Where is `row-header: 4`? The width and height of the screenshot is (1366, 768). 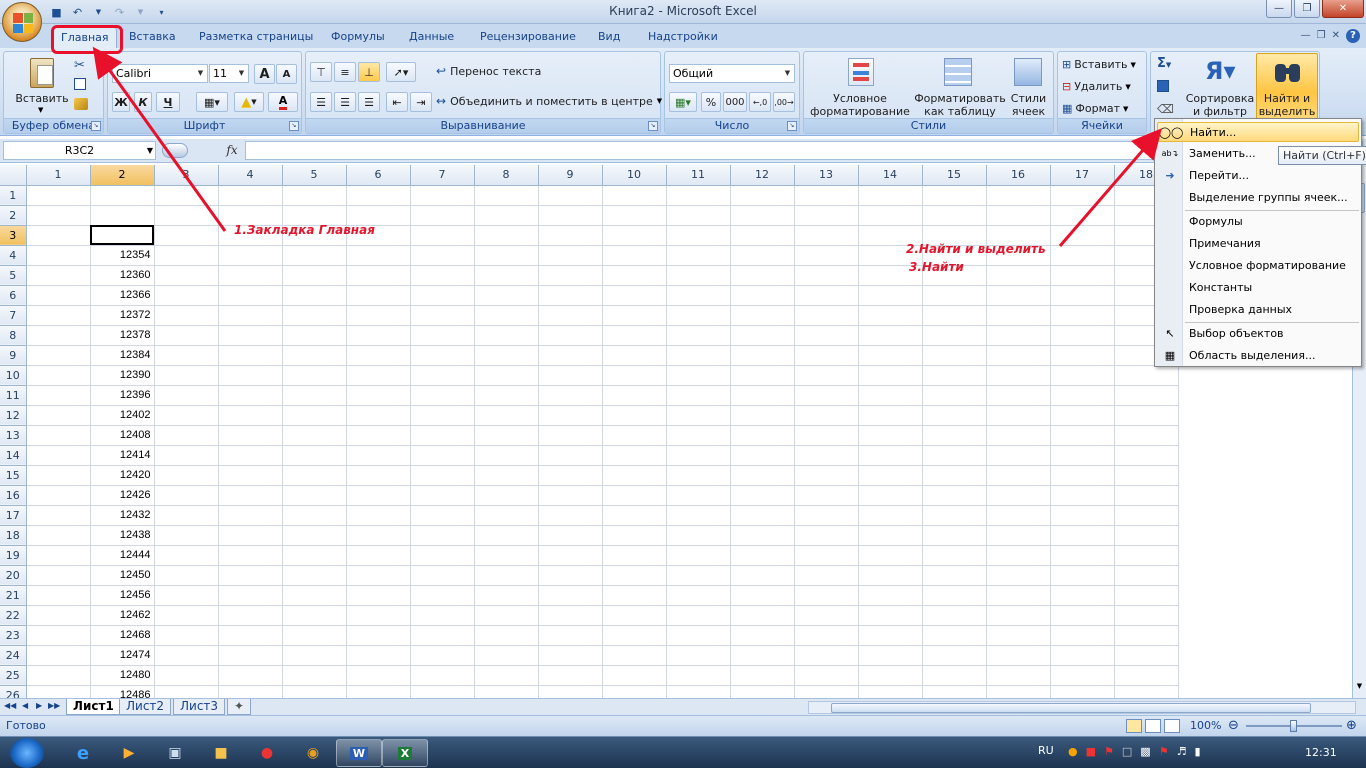 row-header: 4 is located at coordinates (13, 255).